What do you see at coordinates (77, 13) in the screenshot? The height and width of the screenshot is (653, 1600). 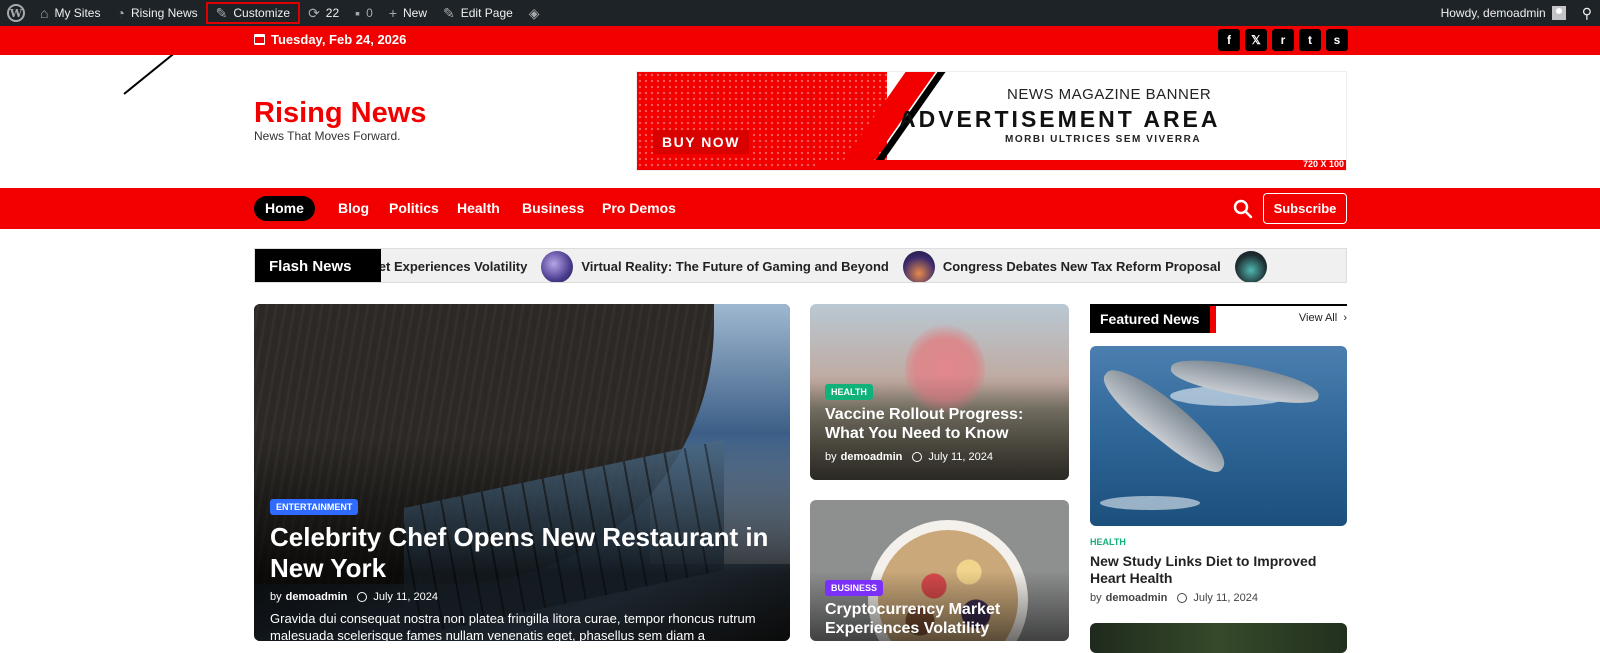 I see `my-sites-label: My Sites` at bounding box center [77, 13].